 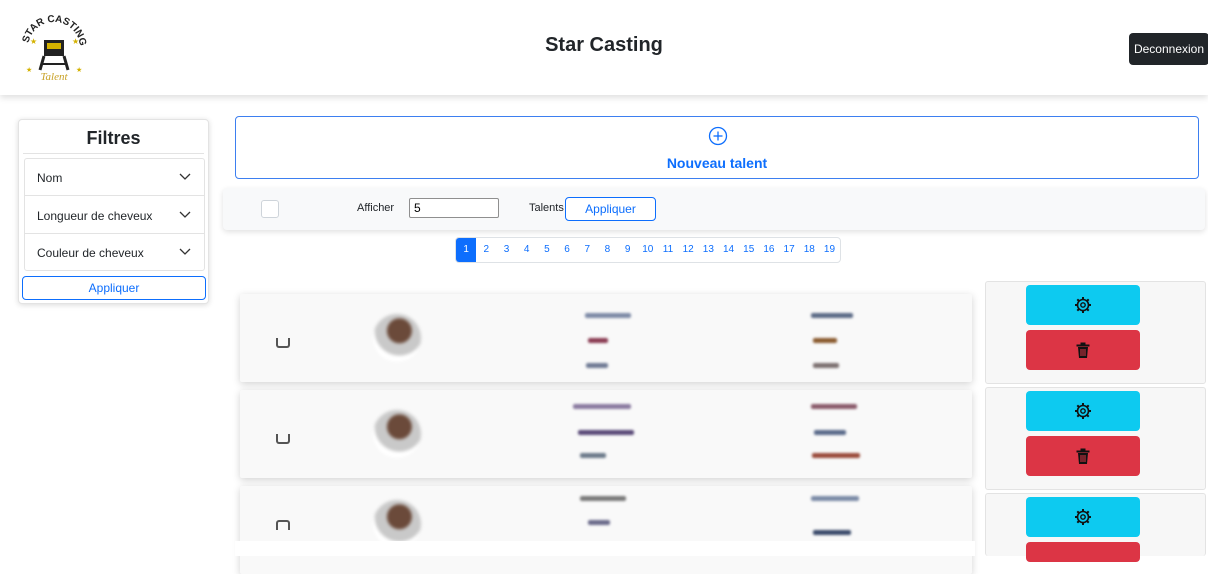 What do you see at coordinates (547, 250) in the screenshot?
I see `page-link-5: 5` at bounding box center [547, 250].